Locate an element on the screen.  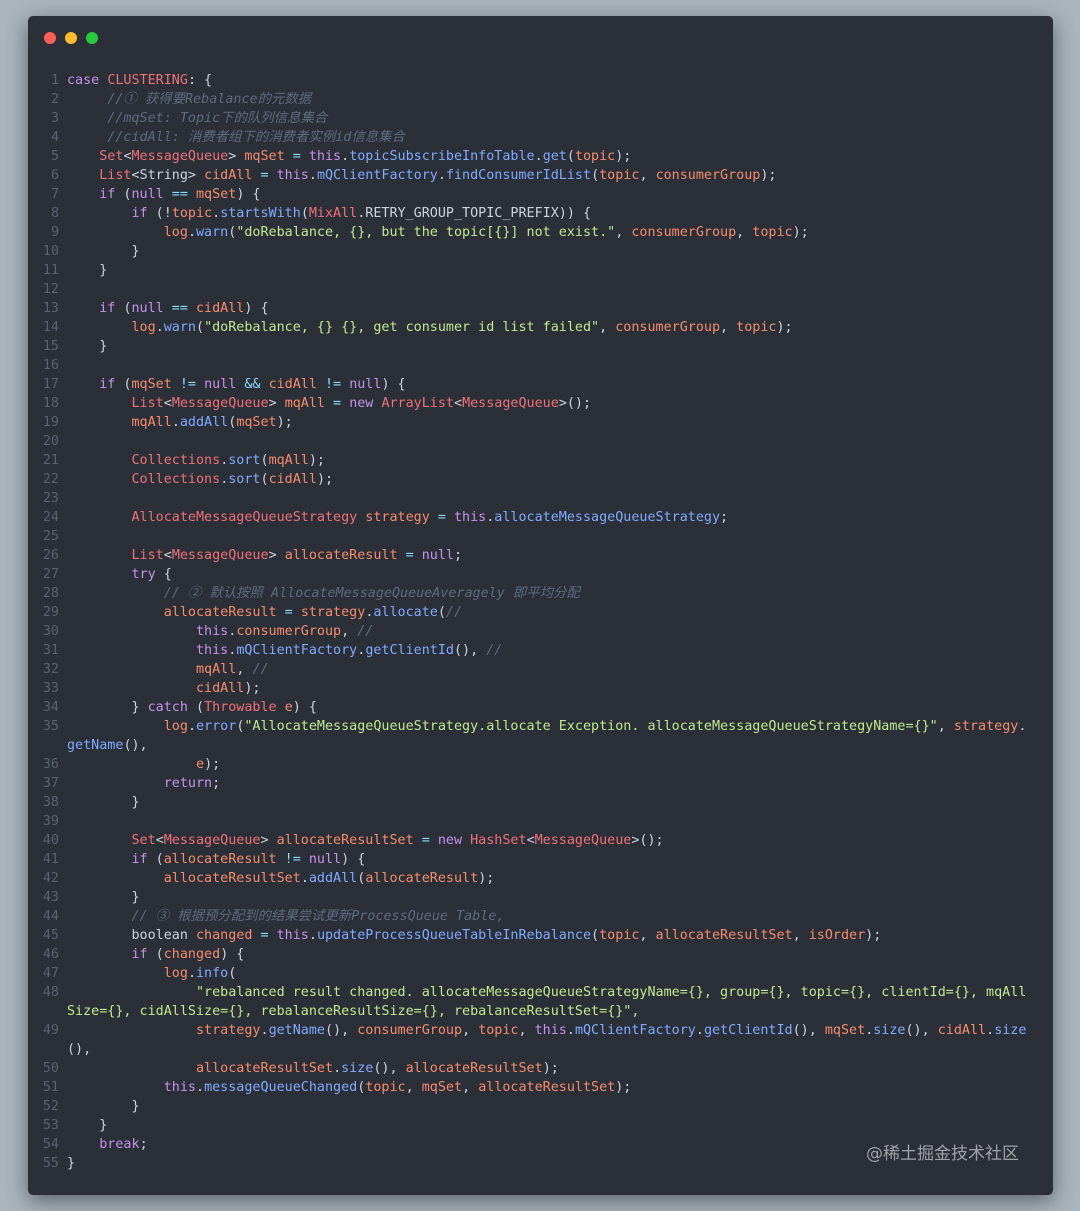
code-text: } is located at coordinates (547, 897).